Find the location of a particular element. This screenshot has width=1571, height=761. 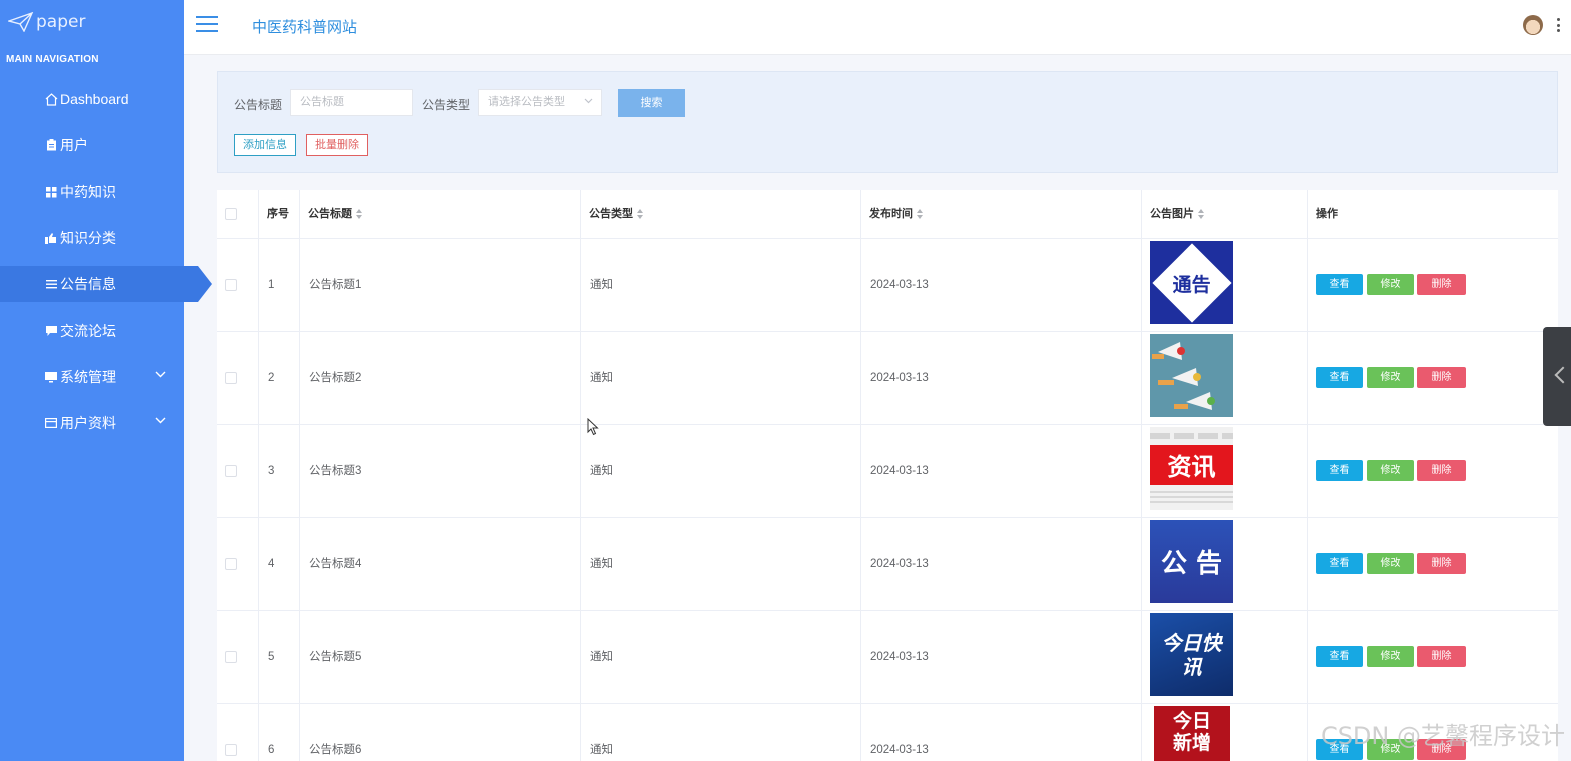

announcement-image: 公 告 is located at coordinates (1191, 561).